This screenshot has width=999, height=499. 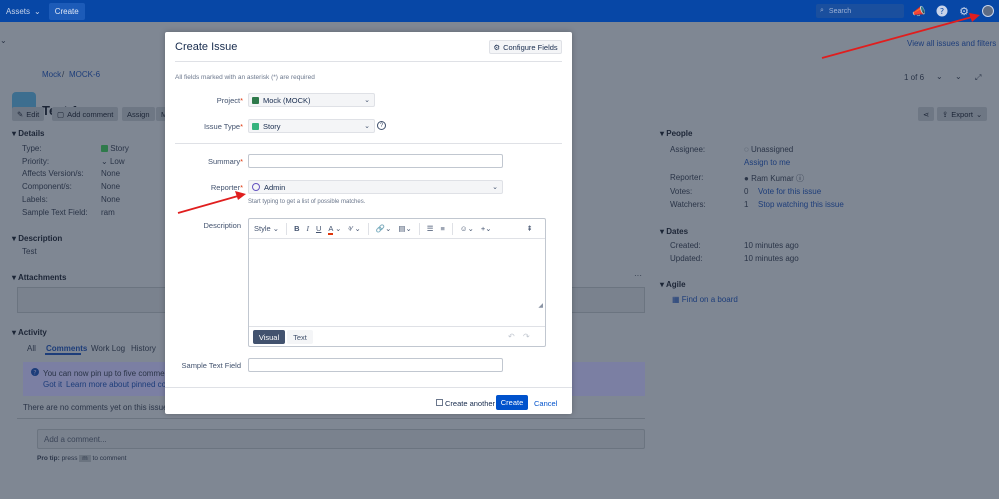 What do you see at coordinates (211, 202) in the screenshot?
I see `annotation-arrow-reporter` at bounding box center [211, 202].